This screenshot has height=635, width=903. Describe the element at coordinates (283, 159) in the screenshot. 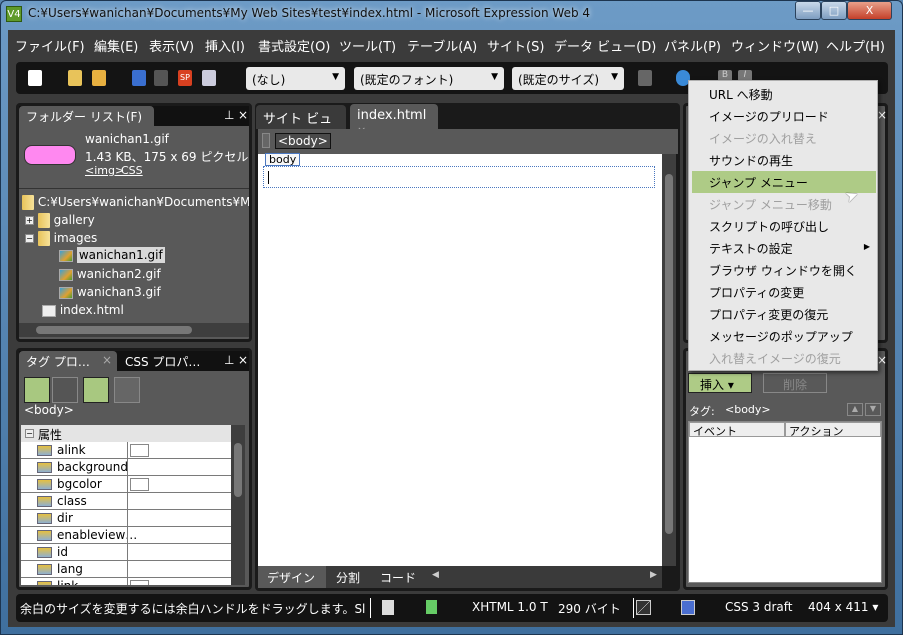

I see `body-tag-label: body` at that location.